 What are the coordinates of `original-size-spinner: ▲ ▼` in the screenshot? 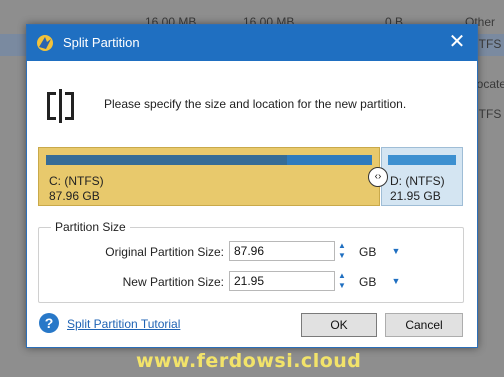 It's located at (342, 251).